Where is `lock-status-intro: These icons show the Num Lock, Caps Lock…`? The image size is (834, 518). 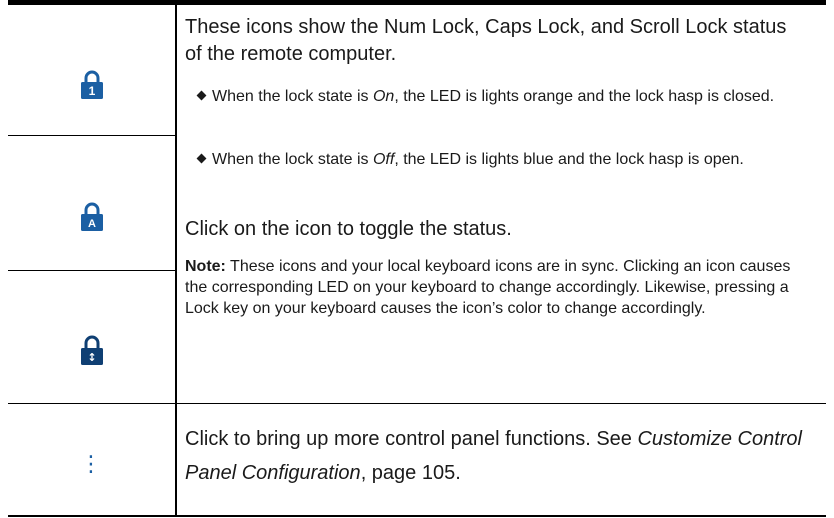 lock-status-intro: These icons show the Num Lock, Caps Lock… is located at coordinates (486, 40).